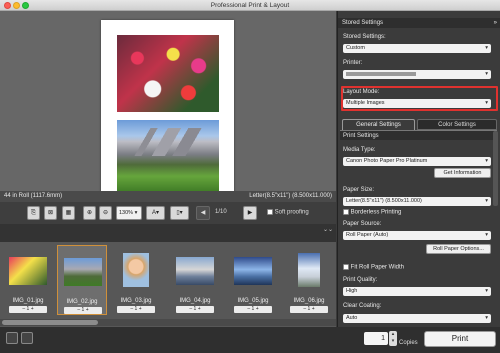  Describe the element at coordinates (362, 306) in the screenshot. I see `clear-coating-label: Clear Coating:` at that location.